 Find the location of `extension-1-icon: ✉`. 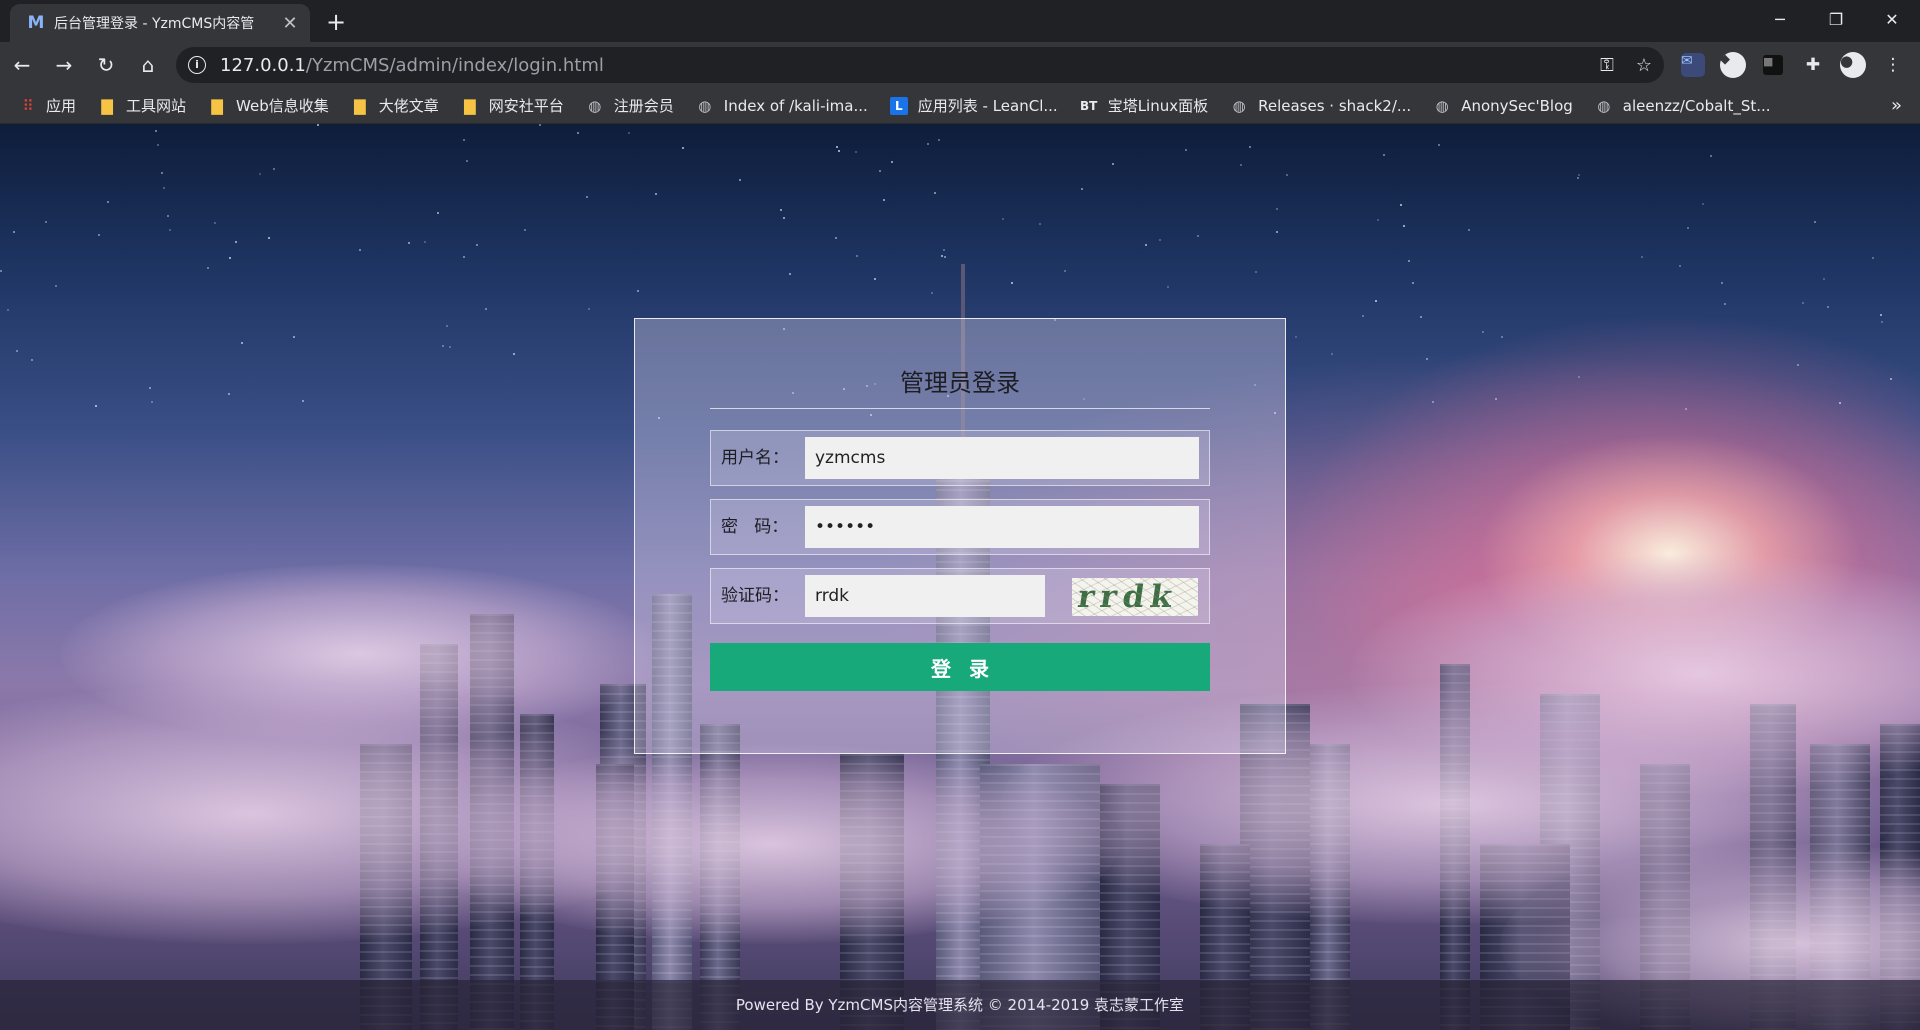

extension-1-icon: ✉ is located at coordinates (1693, 65).